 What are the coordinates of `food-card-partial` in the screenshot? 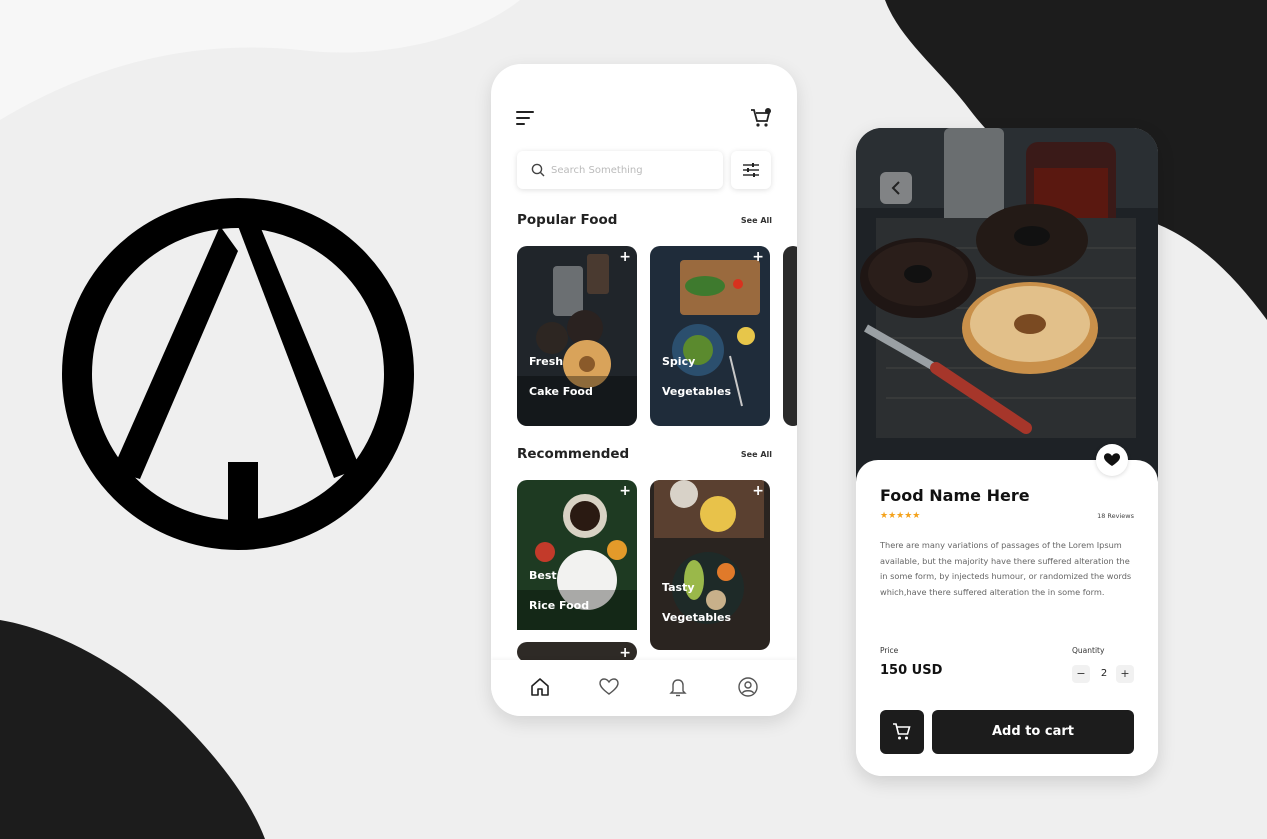 It's located at (790, 336).